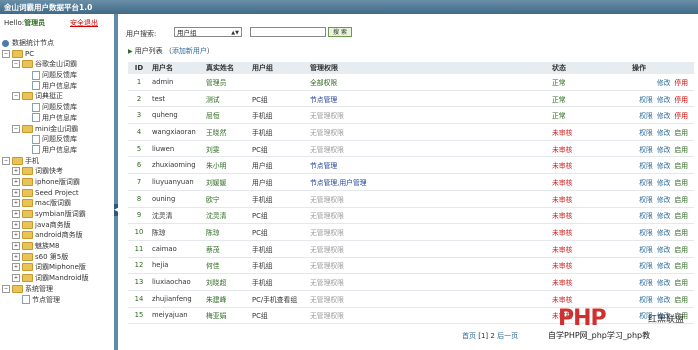  Describe the element at coordinates (208, 32) in the screenshot. I see `group-select: 用户组 ▲▼` at that location.